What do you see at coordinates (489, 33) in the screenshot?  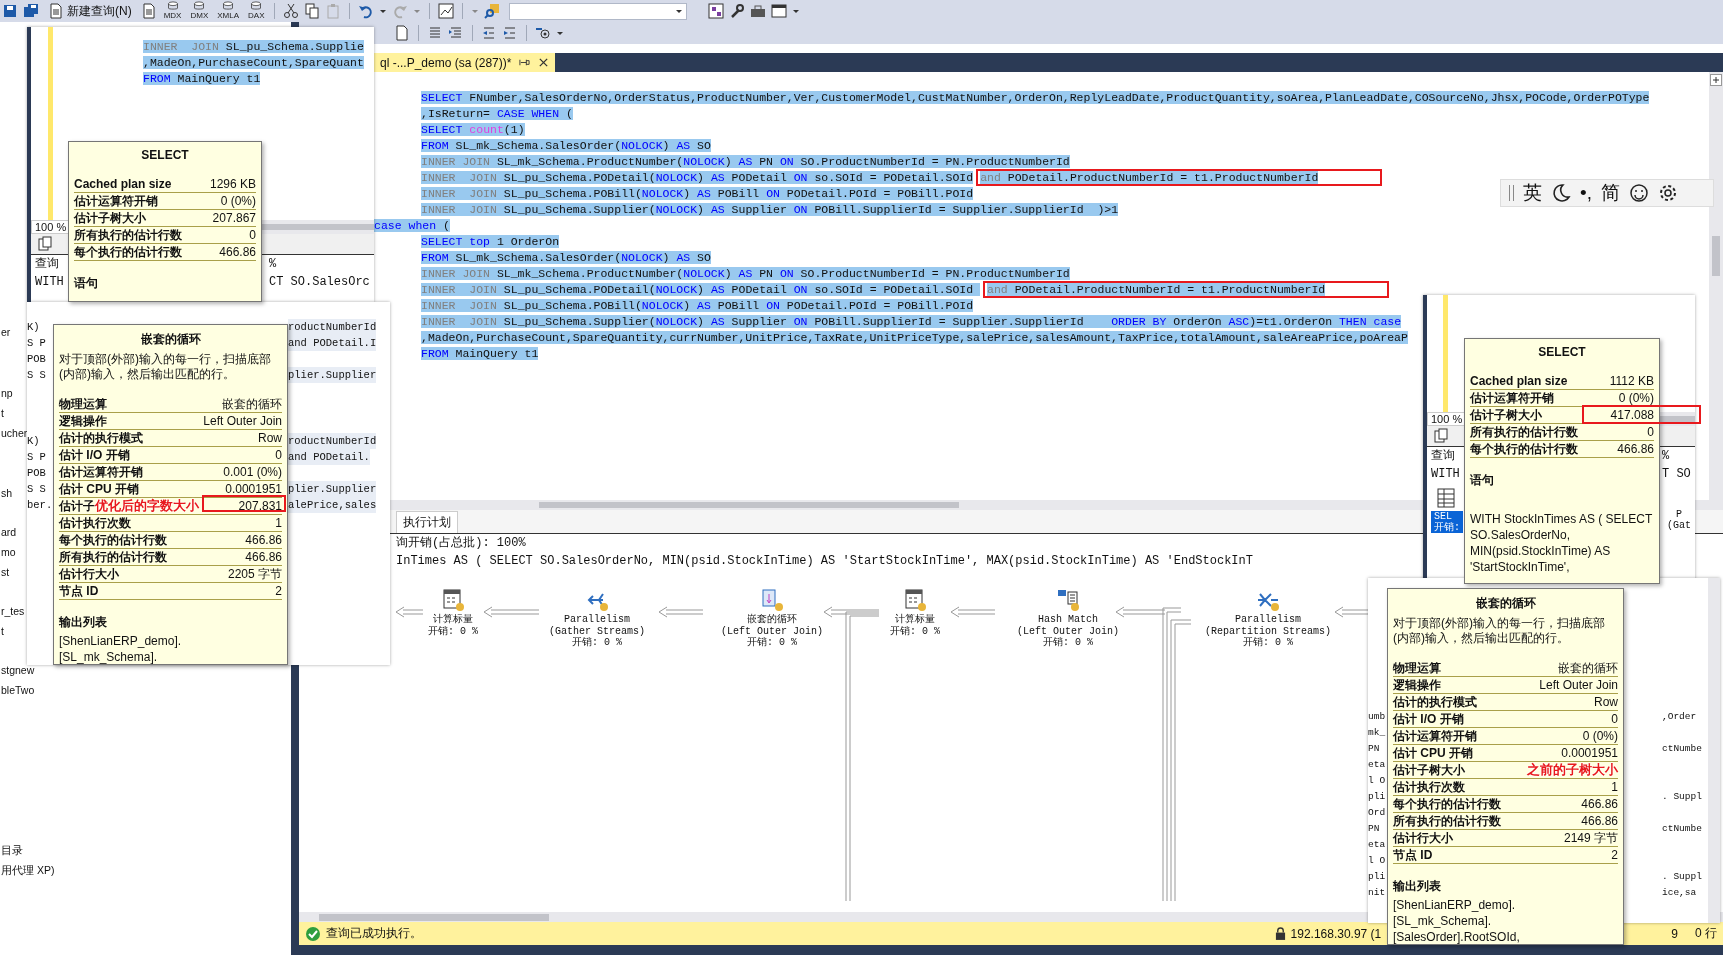 I see `outdent-icon` at bounding box center [489, 33].